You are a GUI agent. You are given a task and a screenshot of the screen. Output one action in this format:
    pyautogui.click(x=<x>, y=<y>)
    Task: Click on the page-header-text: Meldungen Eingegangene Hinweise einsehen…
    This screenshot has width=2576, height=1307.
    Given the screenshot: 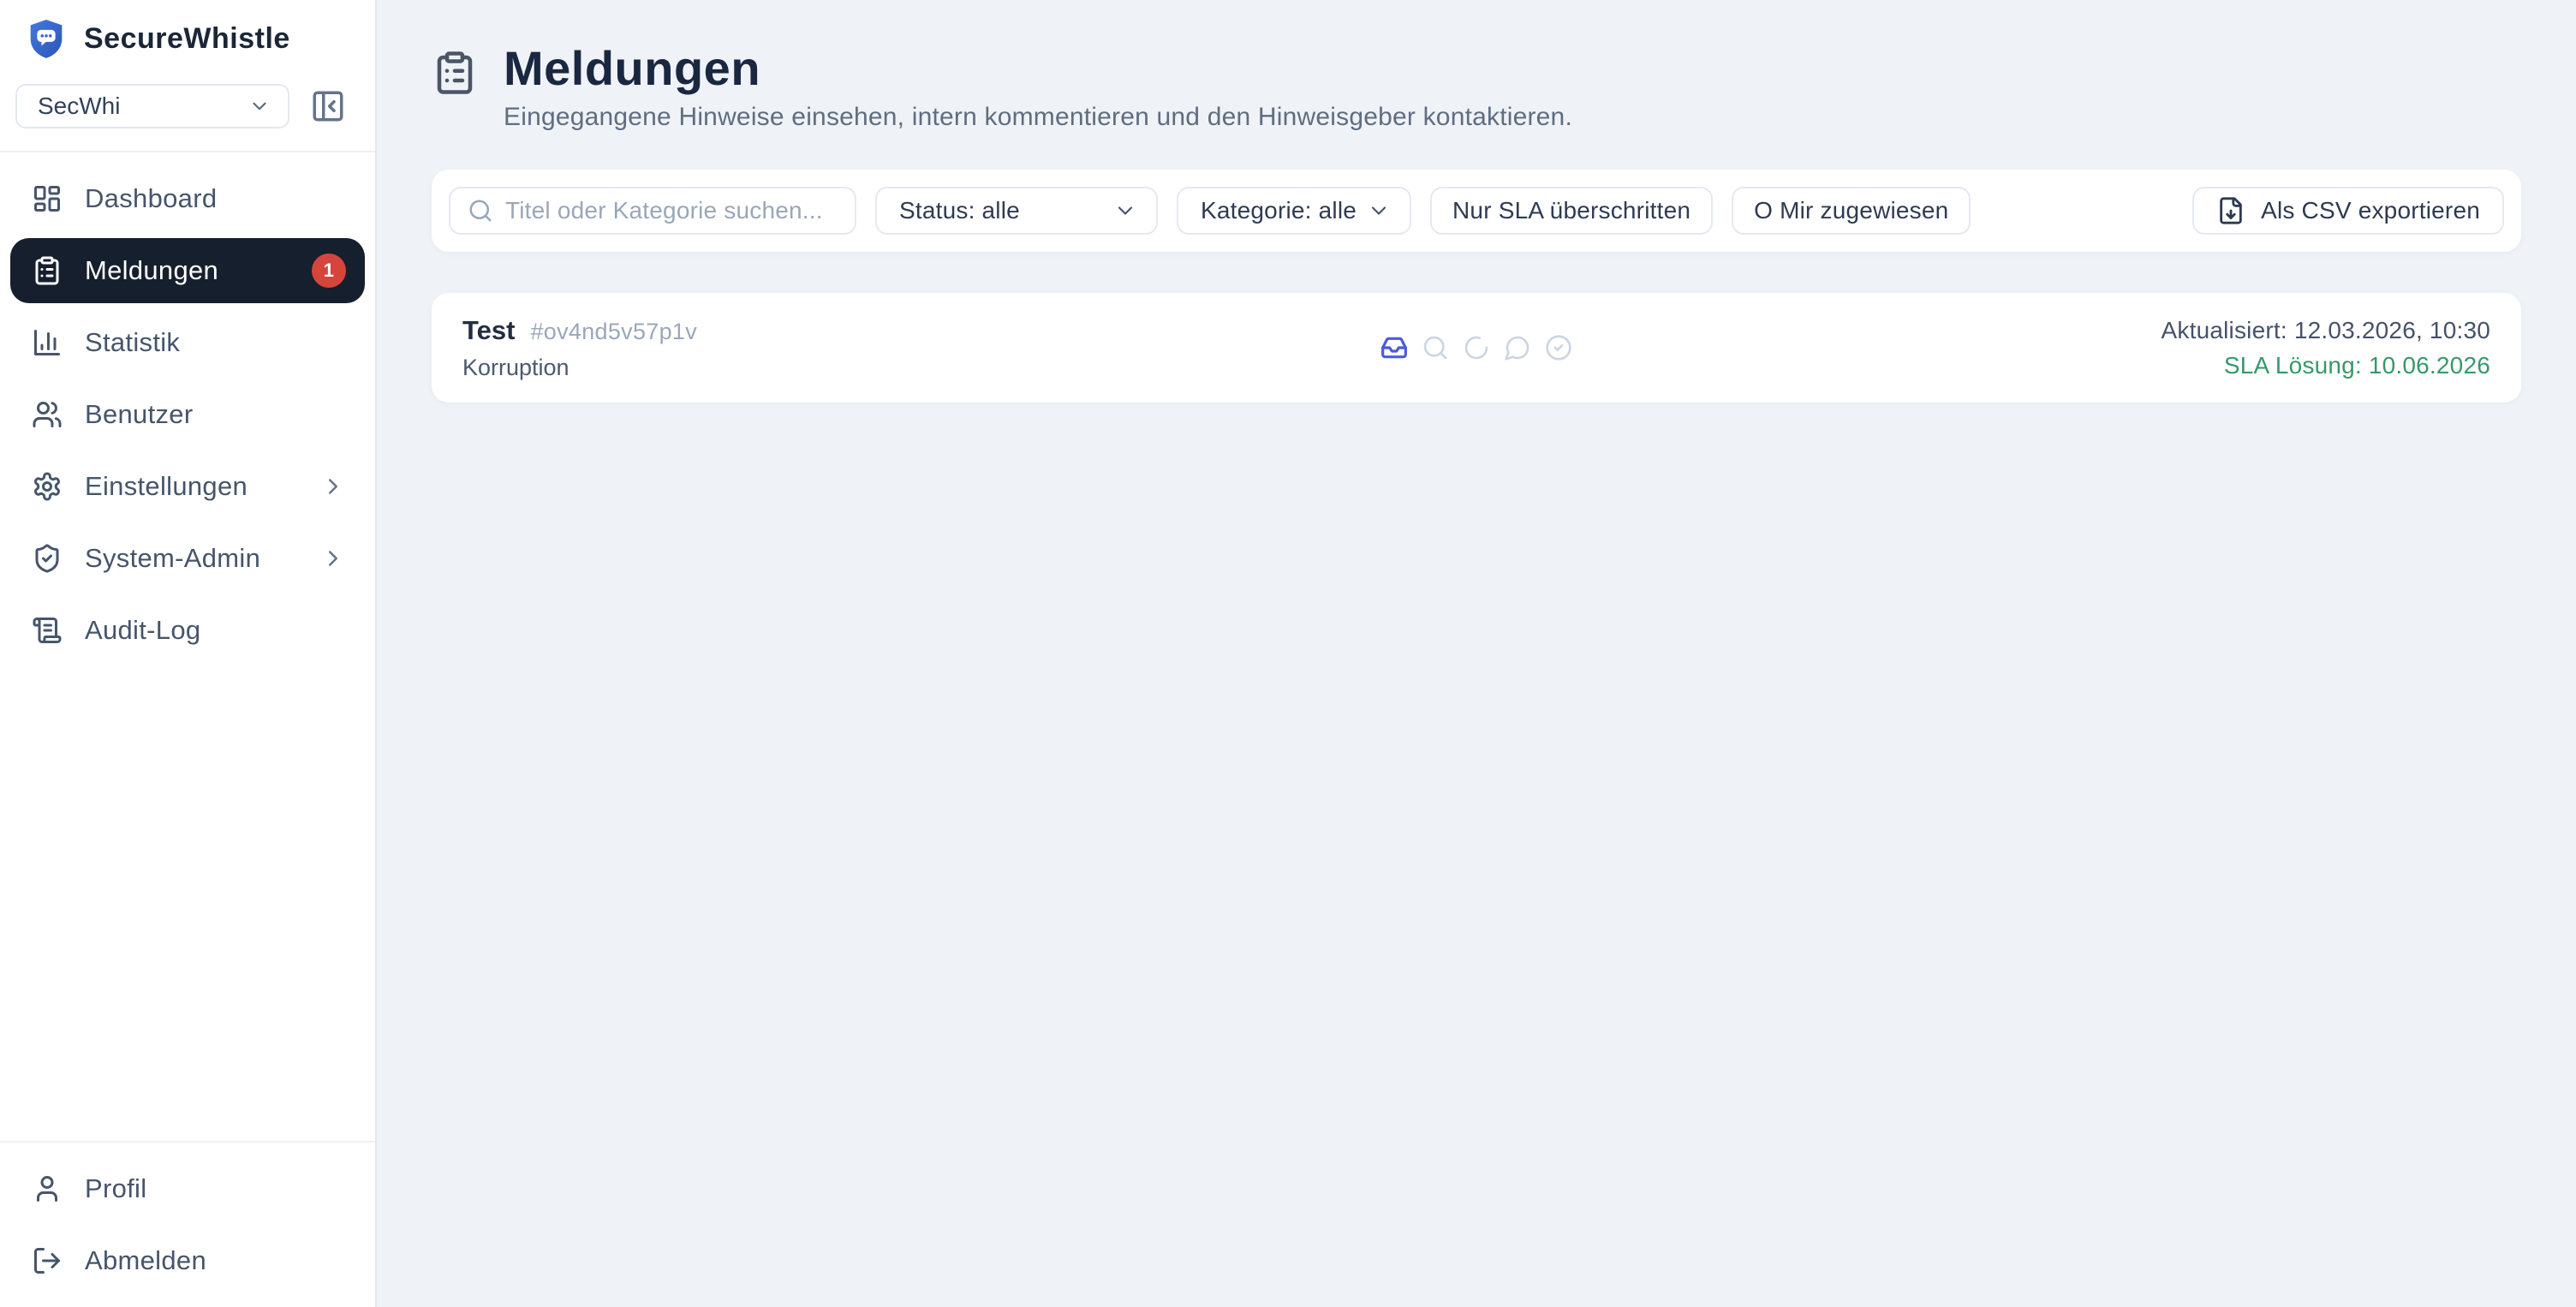 What is the action you would take?
    pyautogui.click(x=1038, y=86)
    